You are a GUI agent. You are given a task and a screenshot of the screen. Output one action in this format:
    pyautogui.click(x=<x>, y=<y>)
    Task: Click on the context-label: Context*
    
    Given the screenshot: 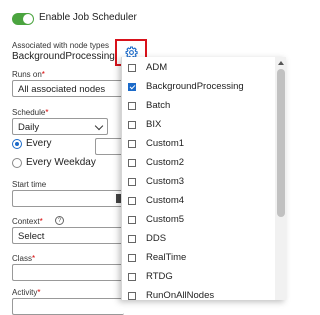 What is the action you would take?
    pyautogui.click(x=27, y=221)
    